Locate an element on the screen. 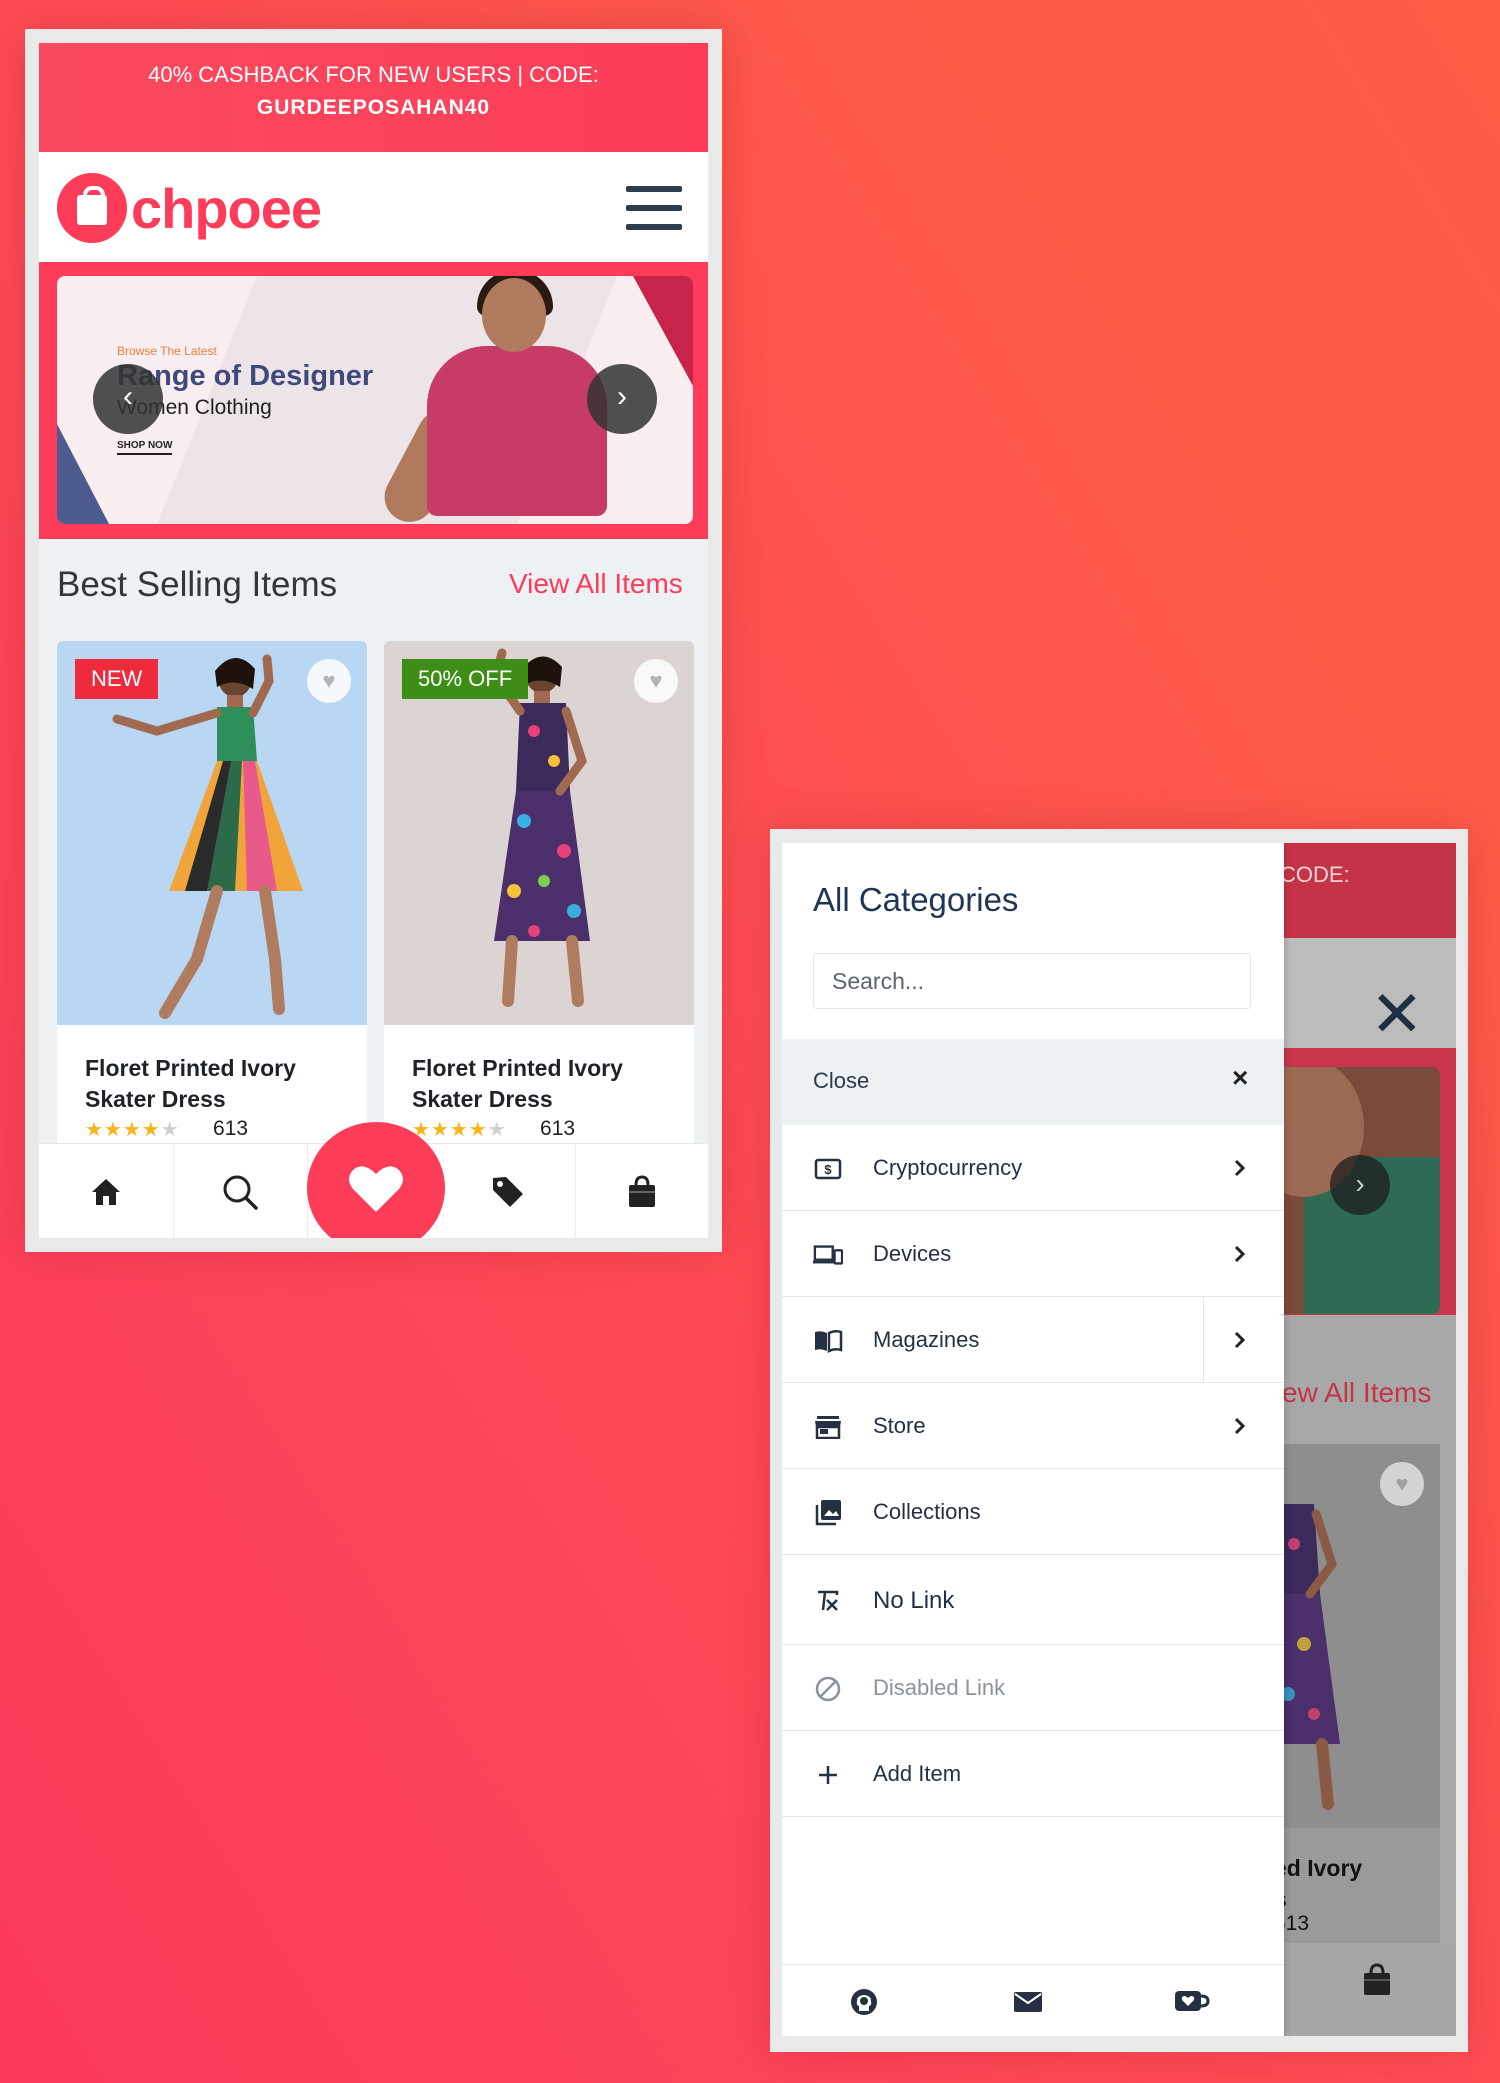 The height and width of the screenshot is (2083, 1500). brand-logo: chpoee is located at coordinates (189, 208).